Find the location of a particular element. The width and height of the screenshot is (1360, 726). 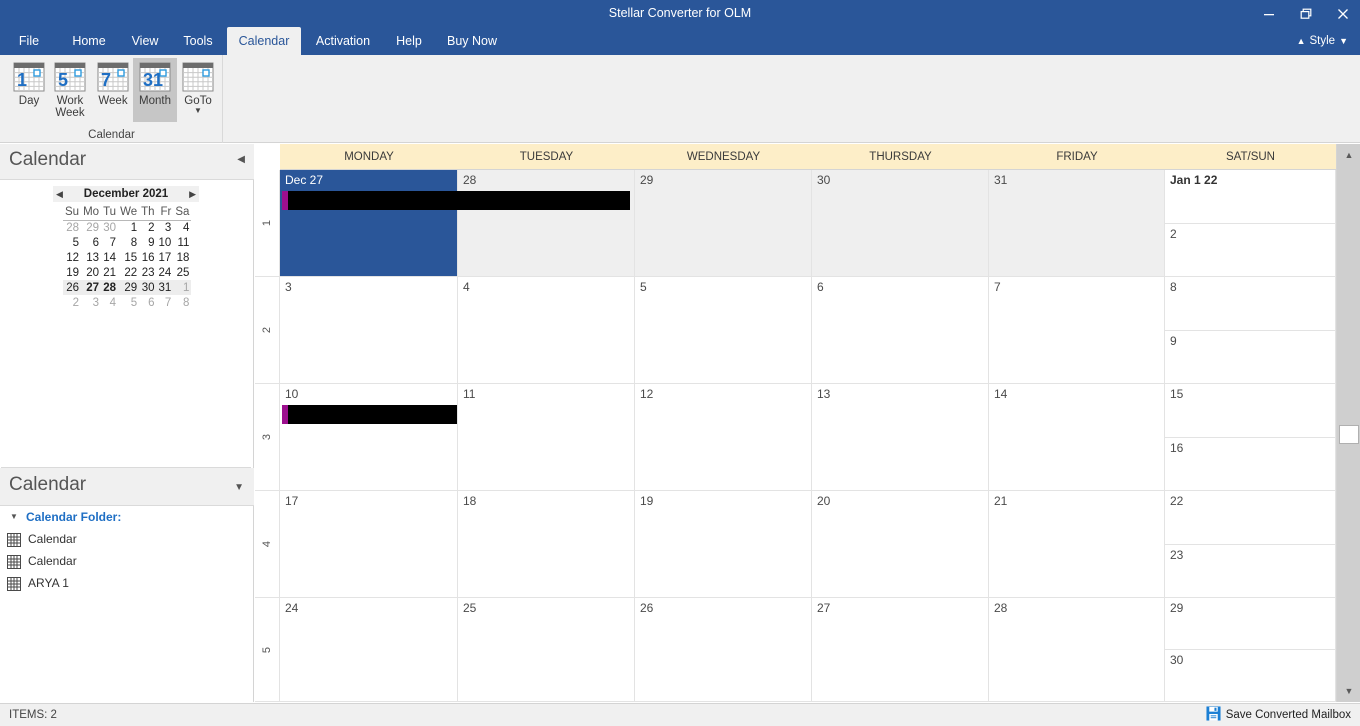

mini-calendar-day: 16 is located at coordinates (147, 257).